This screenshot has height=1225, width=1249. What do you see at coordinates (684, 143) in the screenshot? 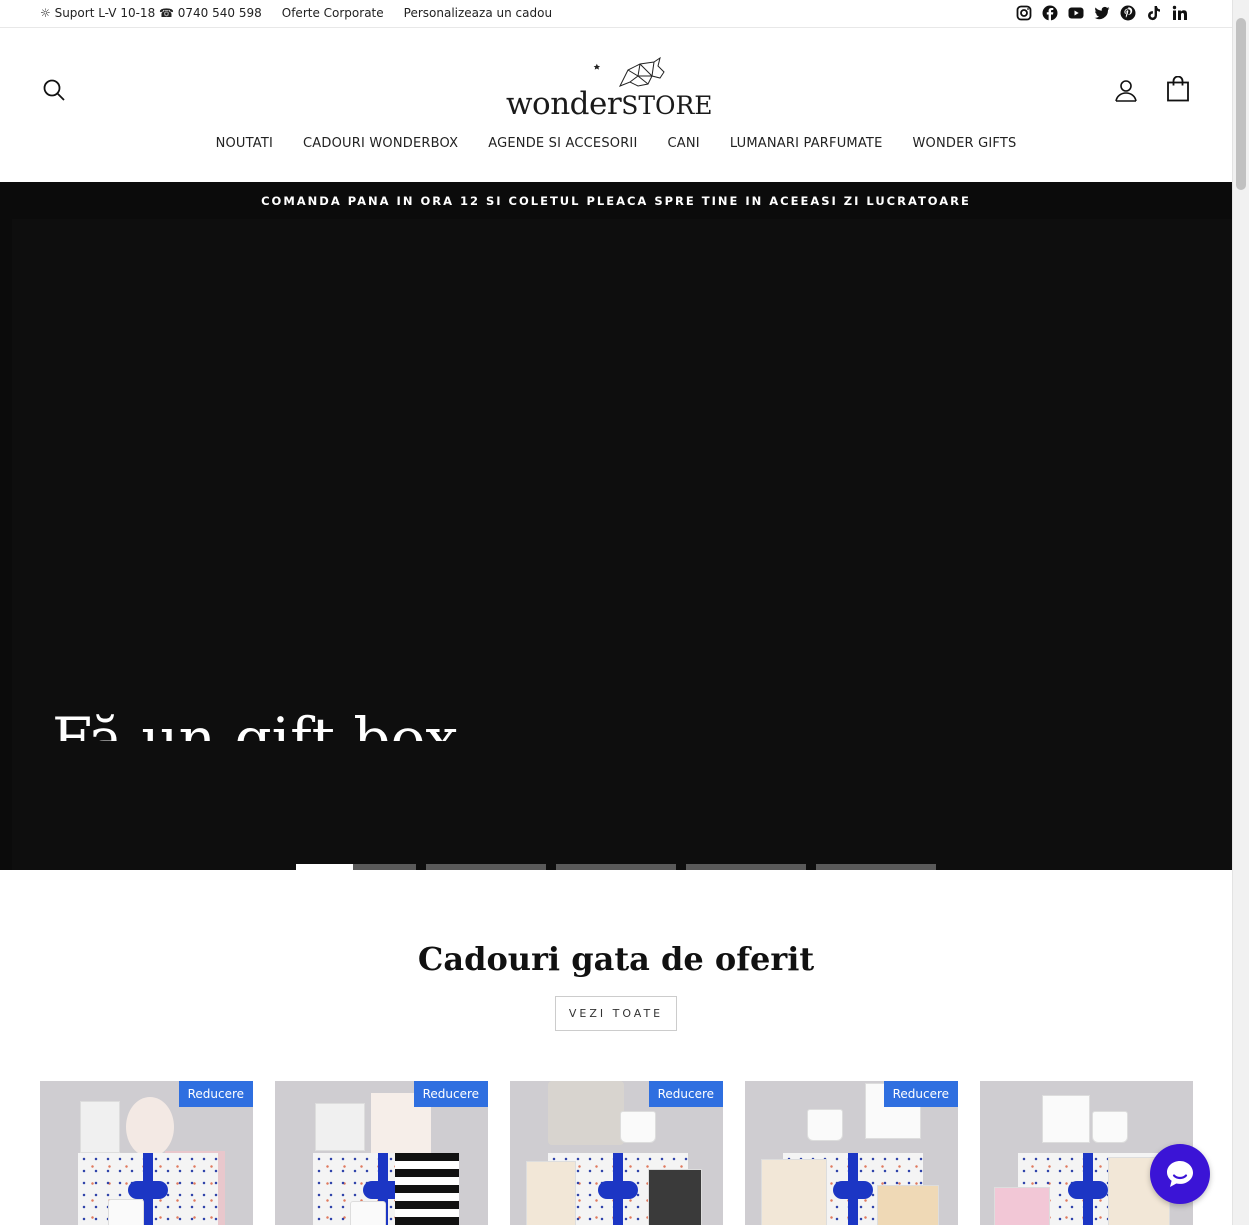
I see `nav-item-cani: CANI` at bounding box center [684, 143].